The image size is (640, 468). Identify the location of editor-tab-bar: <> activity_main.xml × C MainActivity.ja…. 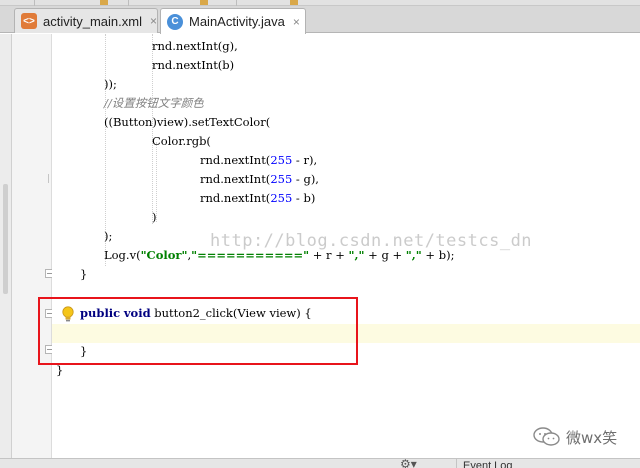
(320, 20).